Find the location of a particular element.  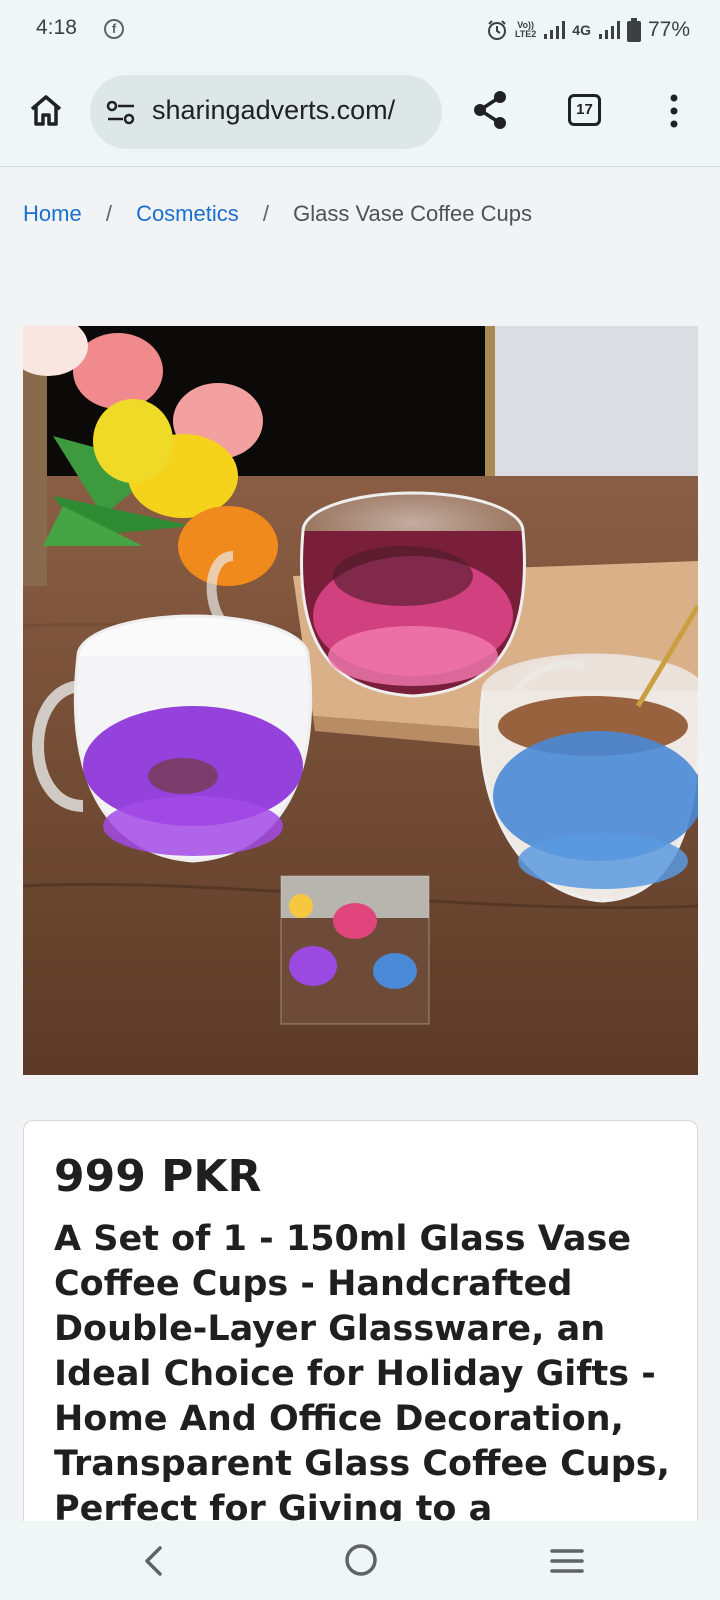

battery-percent: 77% is located at coordinates (668, 29).